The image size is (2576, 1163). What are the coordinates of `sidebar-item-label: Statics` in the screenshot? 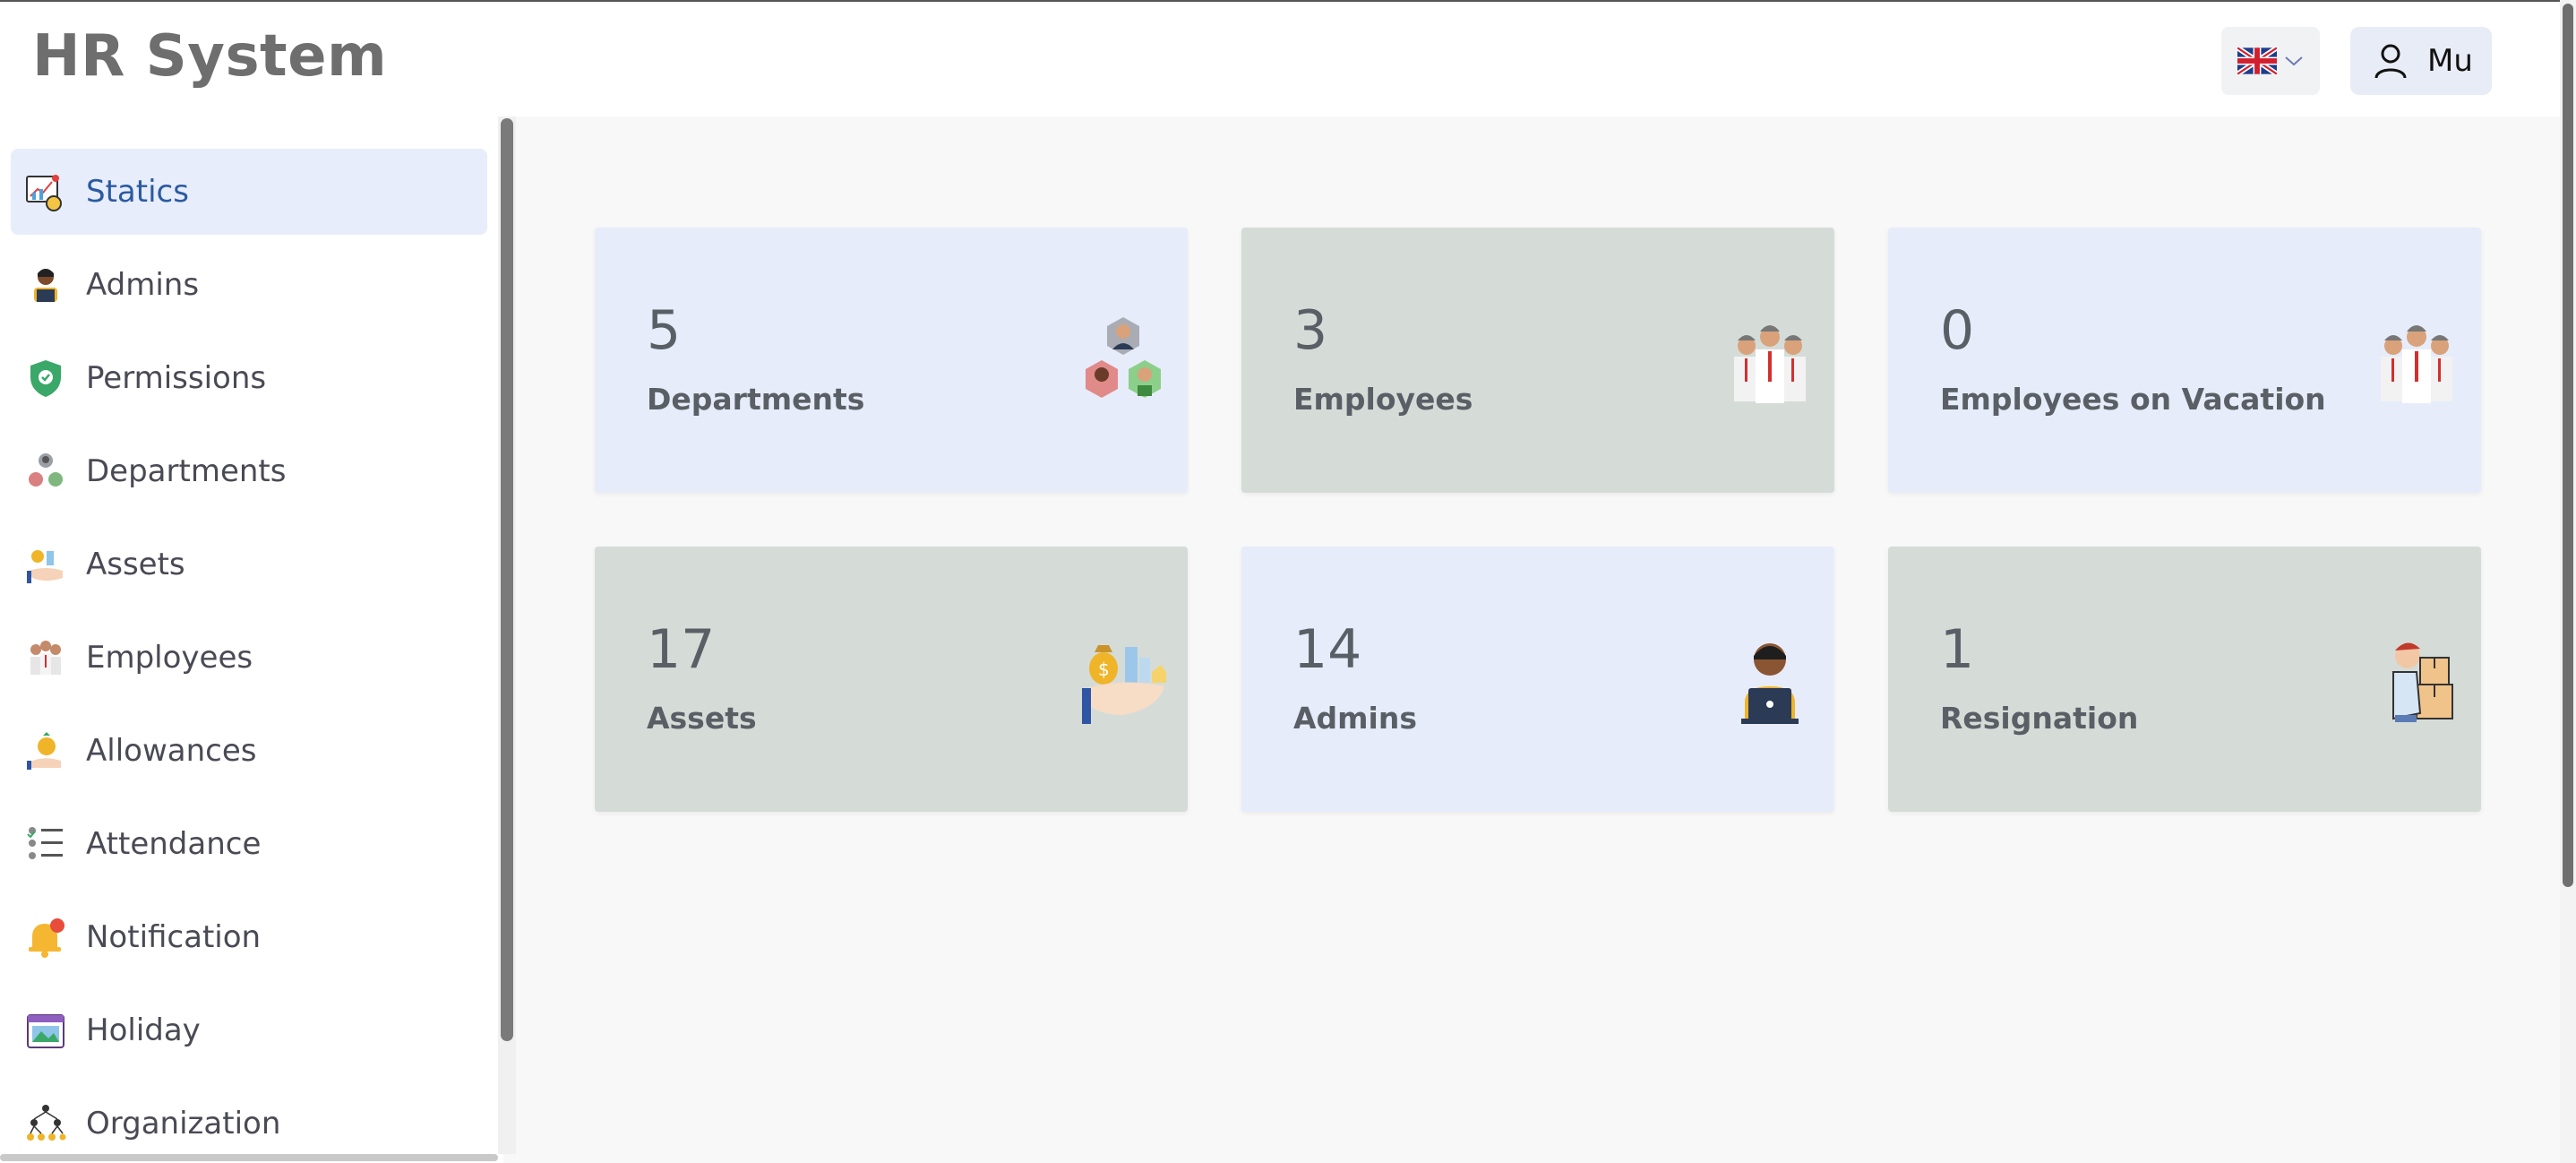 It's located at (137, 192).